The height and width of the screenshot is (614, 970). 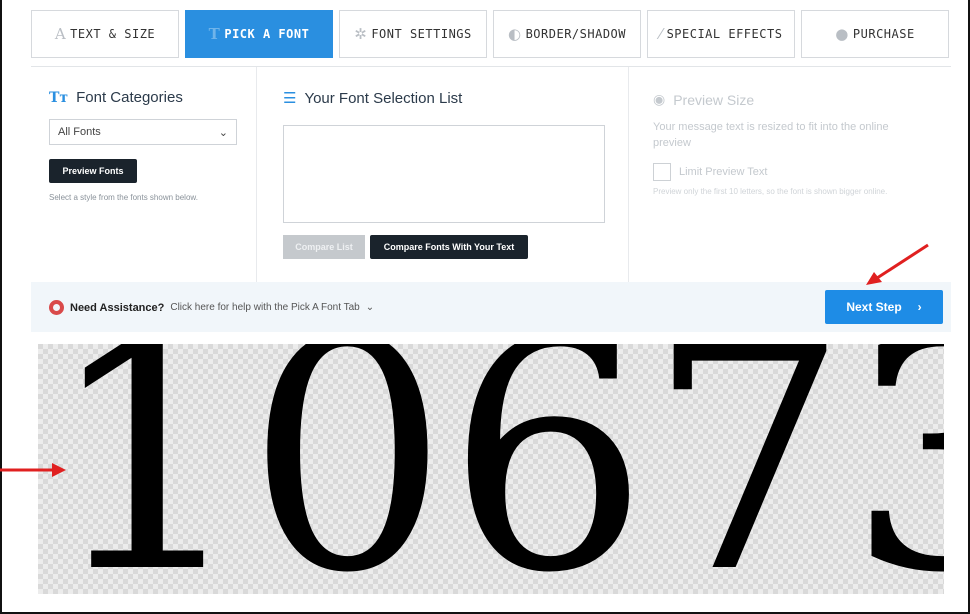 I want to click on compare-list-button: Compare List, so click(x=324, y=247).